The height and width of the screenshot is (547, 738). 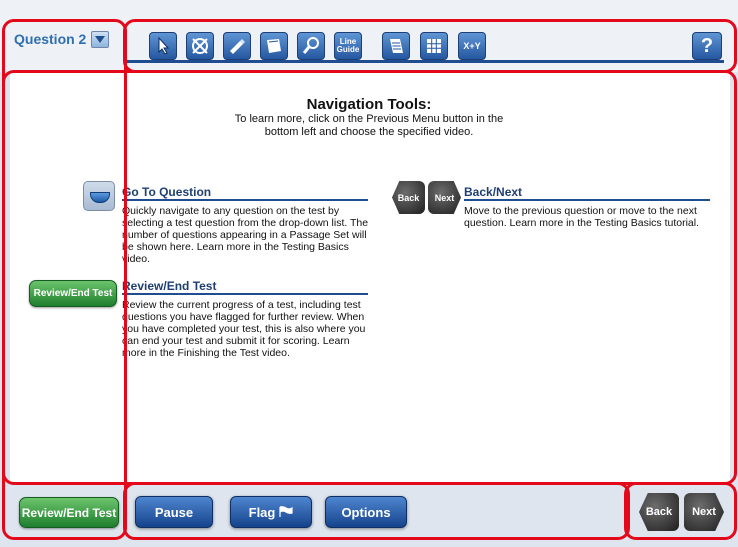 I want to click on line-guide-icon: Line Guide, so click(x=348, y=45).